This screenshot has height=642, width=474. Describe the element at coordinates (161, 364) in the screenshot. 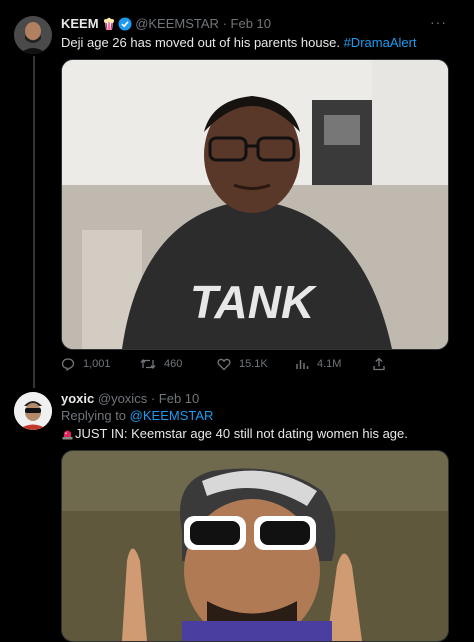

I see `retweet-button: 460` at that location.